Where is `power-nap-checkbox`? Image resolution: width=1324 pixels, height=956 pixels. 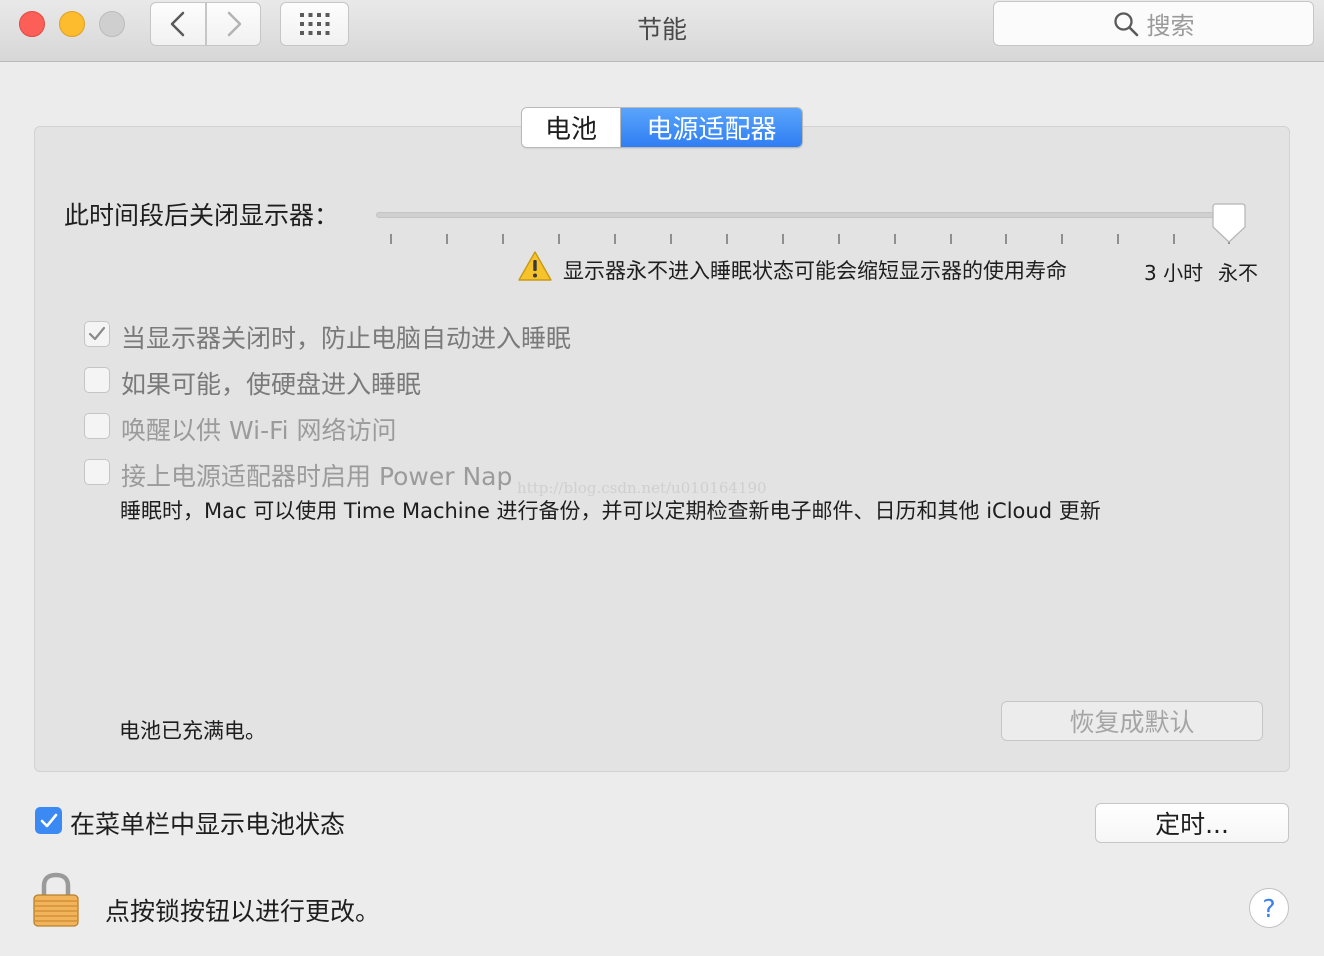
power-nap-checkbox is located at coordinates (97, 472).